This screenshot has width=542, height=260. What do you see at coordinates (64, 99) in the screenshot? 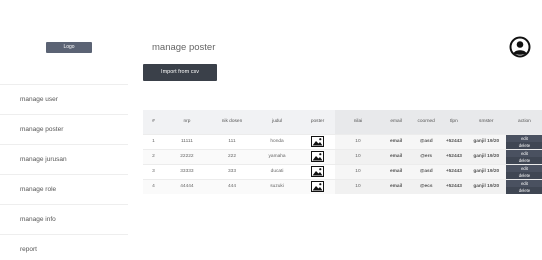
I see `sidebar-item-manage-user: manage user` at bounding box center [64, 99].